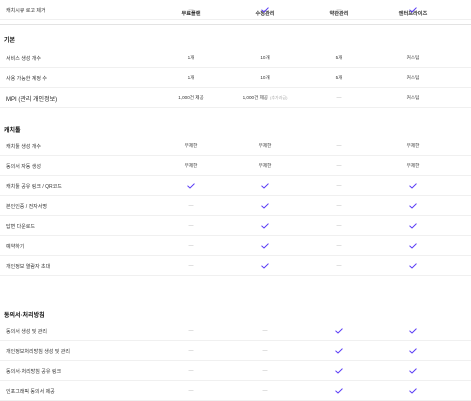  Describe the element at coordinates (26, 79) in the screenshot. I see `feature-label: 사용 가능한 계정 수` at that location.